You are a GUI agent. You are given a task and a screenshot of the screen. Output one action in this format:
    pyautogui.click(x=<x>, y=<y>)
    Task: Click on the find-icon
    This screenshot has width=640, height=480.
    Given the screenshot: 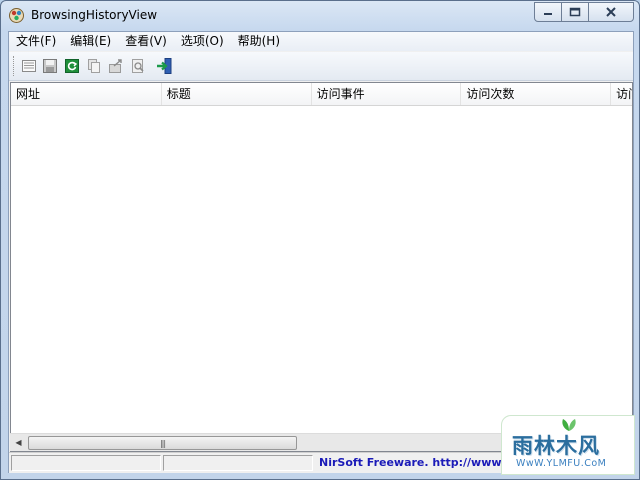 What is the action you would take?
    pyautogui.click(x=138, y=66)
    